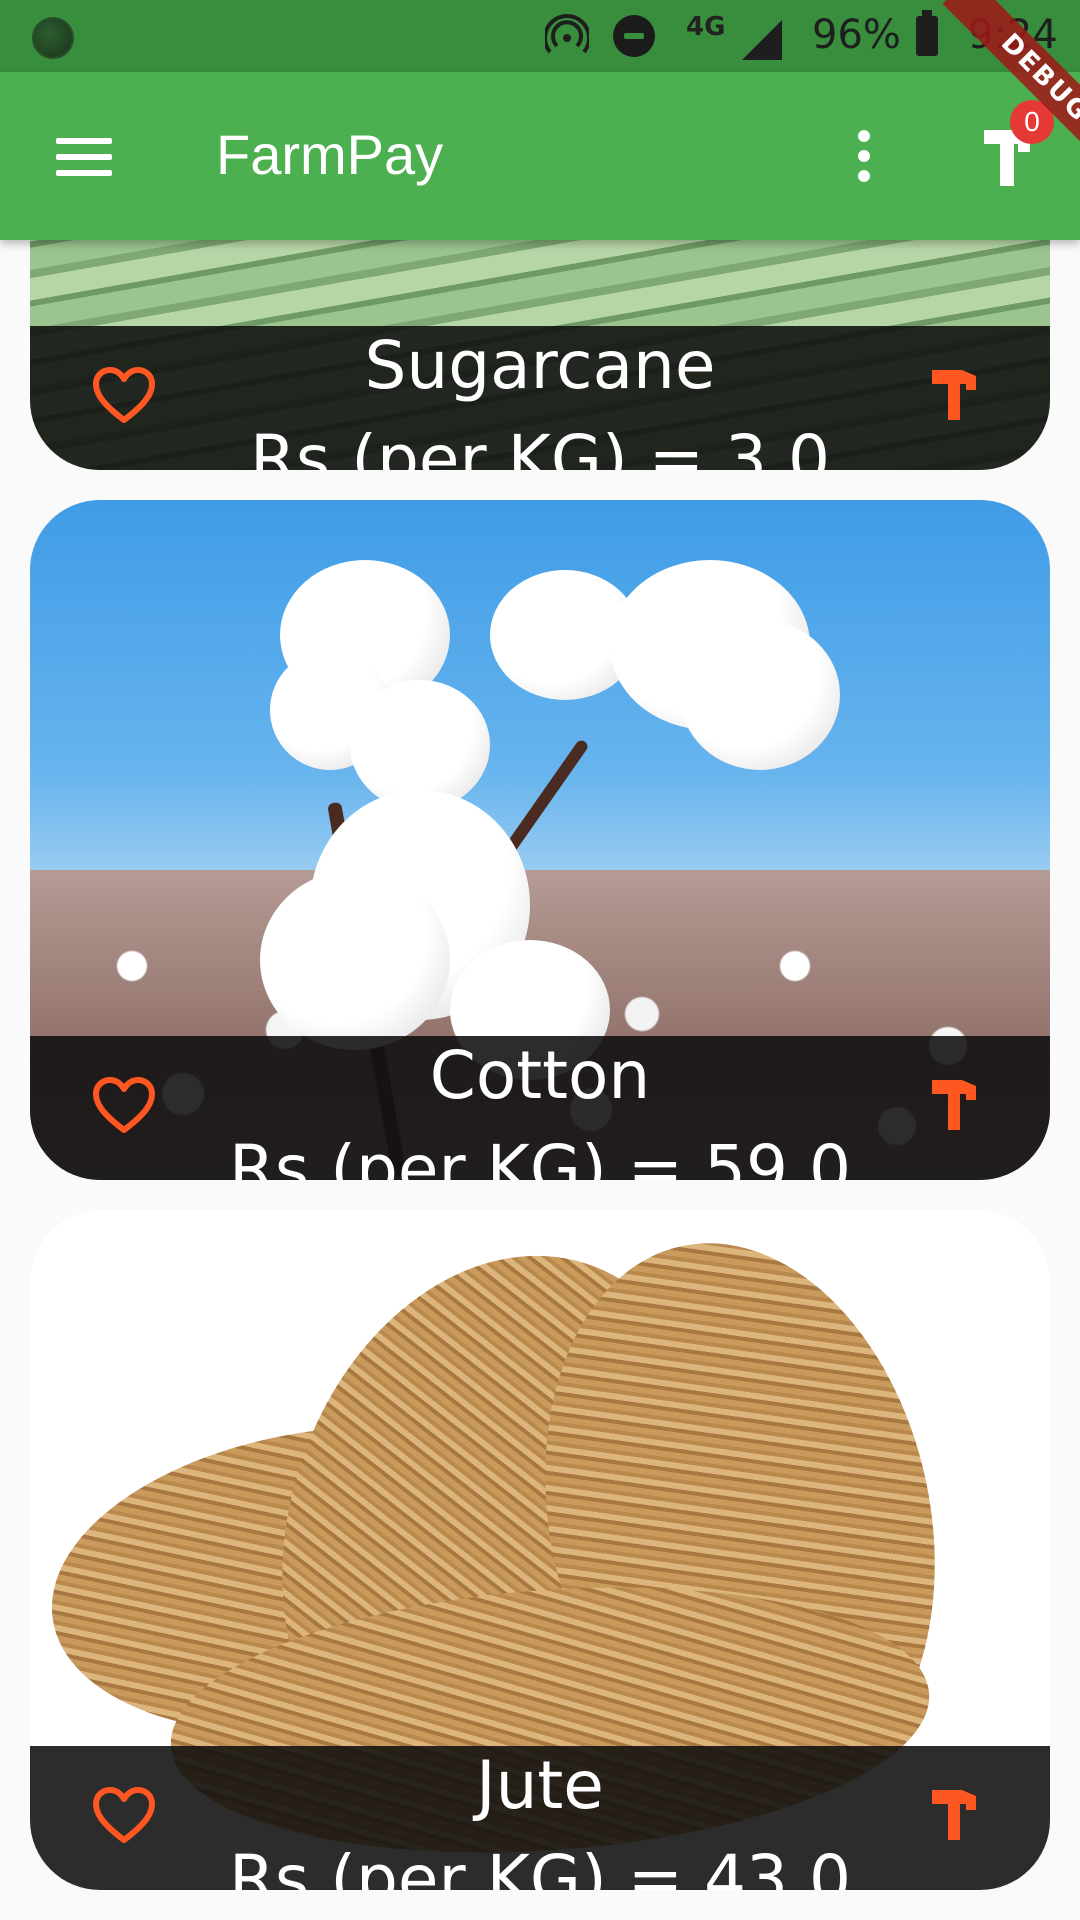 The width and height of the screenshot is (1080, 1920). What do you see at coordinates (634, 36) in the screenshot?
I see `do-not-disturb-icon` at bounding box center [634, 36].